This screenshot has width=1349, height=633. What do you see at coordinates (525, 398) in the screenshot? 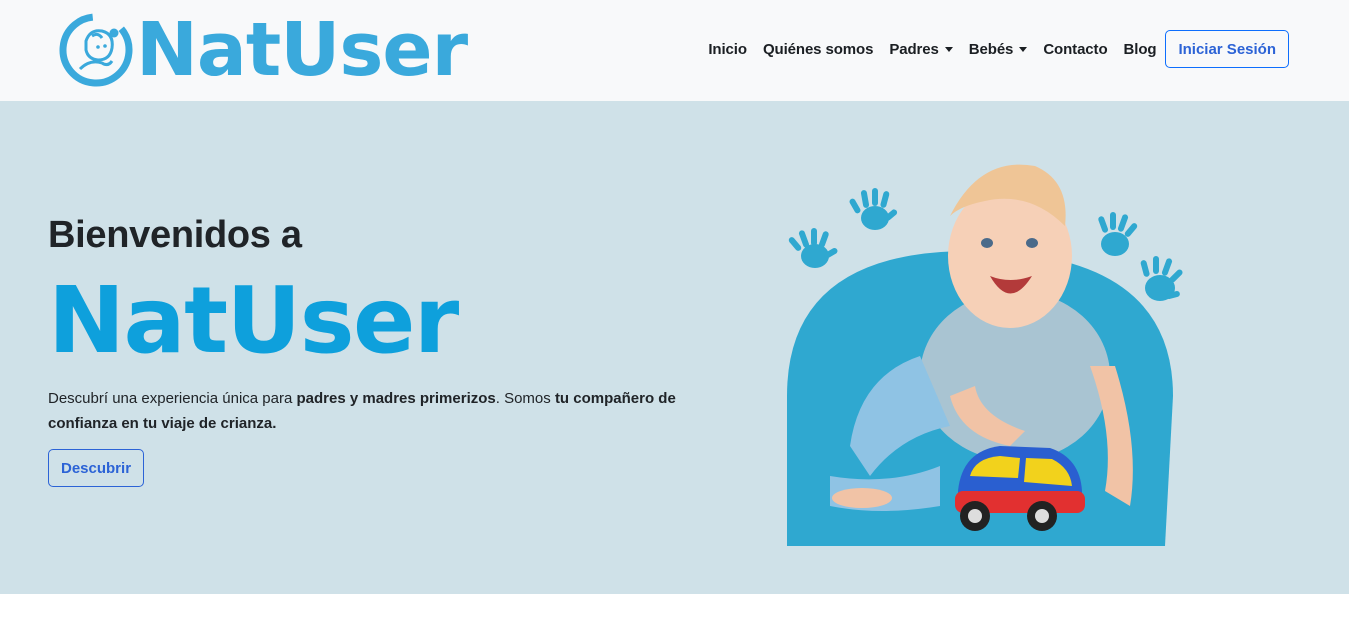
I see `desc-text: . Somos` at bounding box center [525, 398].